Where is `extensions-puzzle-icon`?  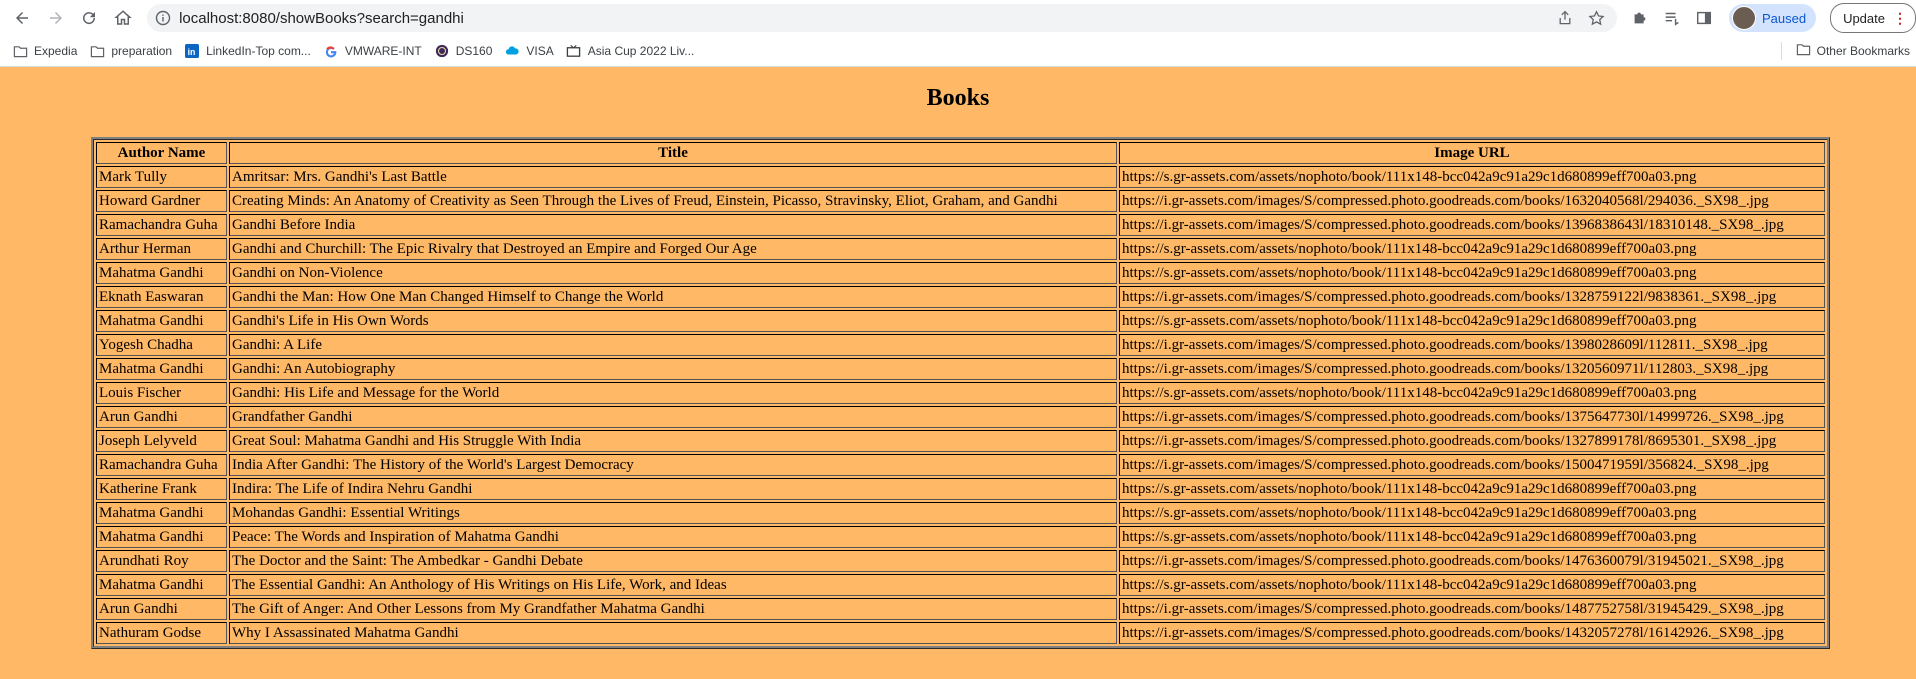
extensions-puzzle-icon is located at coordinates (1640, 18).